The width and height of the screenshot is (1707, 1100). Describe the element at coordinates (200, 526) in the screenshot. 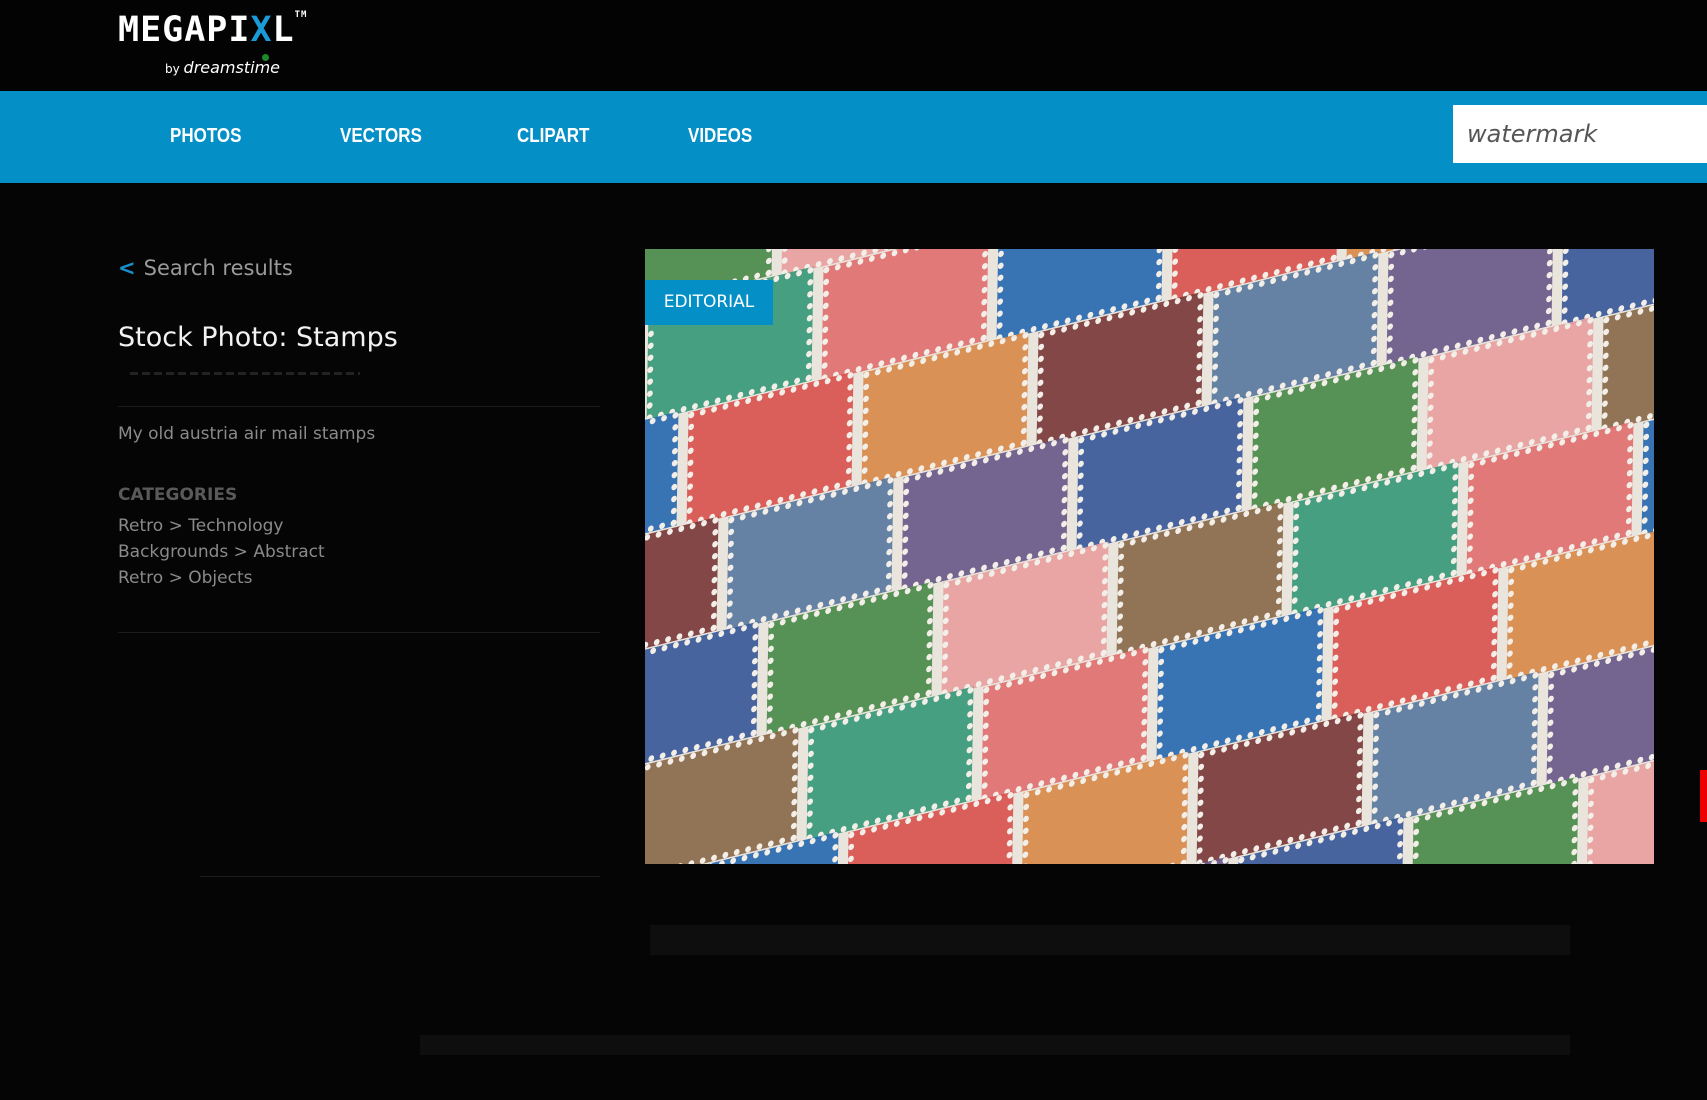

I see `category-link: Retro > Technology` at that location.